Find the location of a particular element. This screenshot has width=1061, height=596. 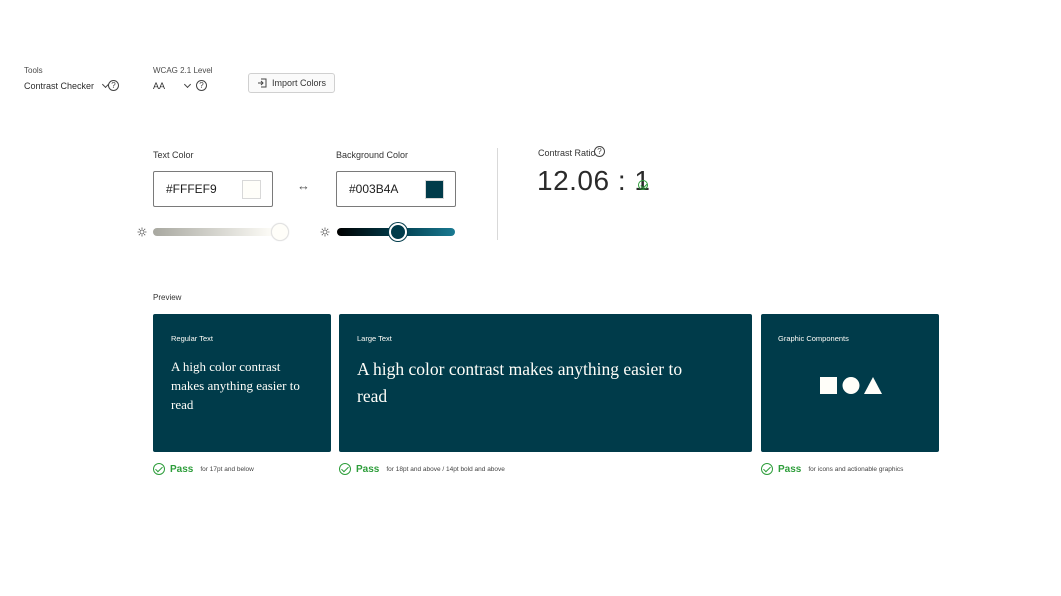

import-colors-label: Import Colors is located at coordinates (299, 83).